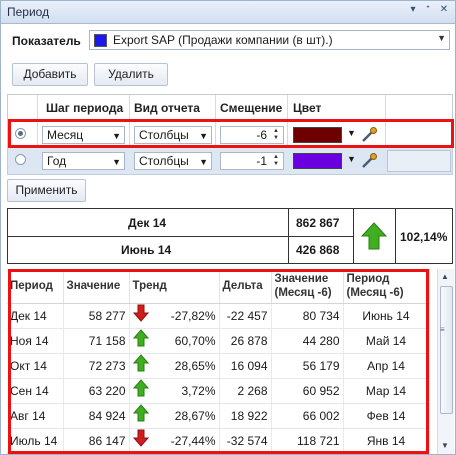 The image size is (456, 455). I want to click on indicator-select: Export SAP (Продажи компании (в шт).) ▼, so click(269, 40).